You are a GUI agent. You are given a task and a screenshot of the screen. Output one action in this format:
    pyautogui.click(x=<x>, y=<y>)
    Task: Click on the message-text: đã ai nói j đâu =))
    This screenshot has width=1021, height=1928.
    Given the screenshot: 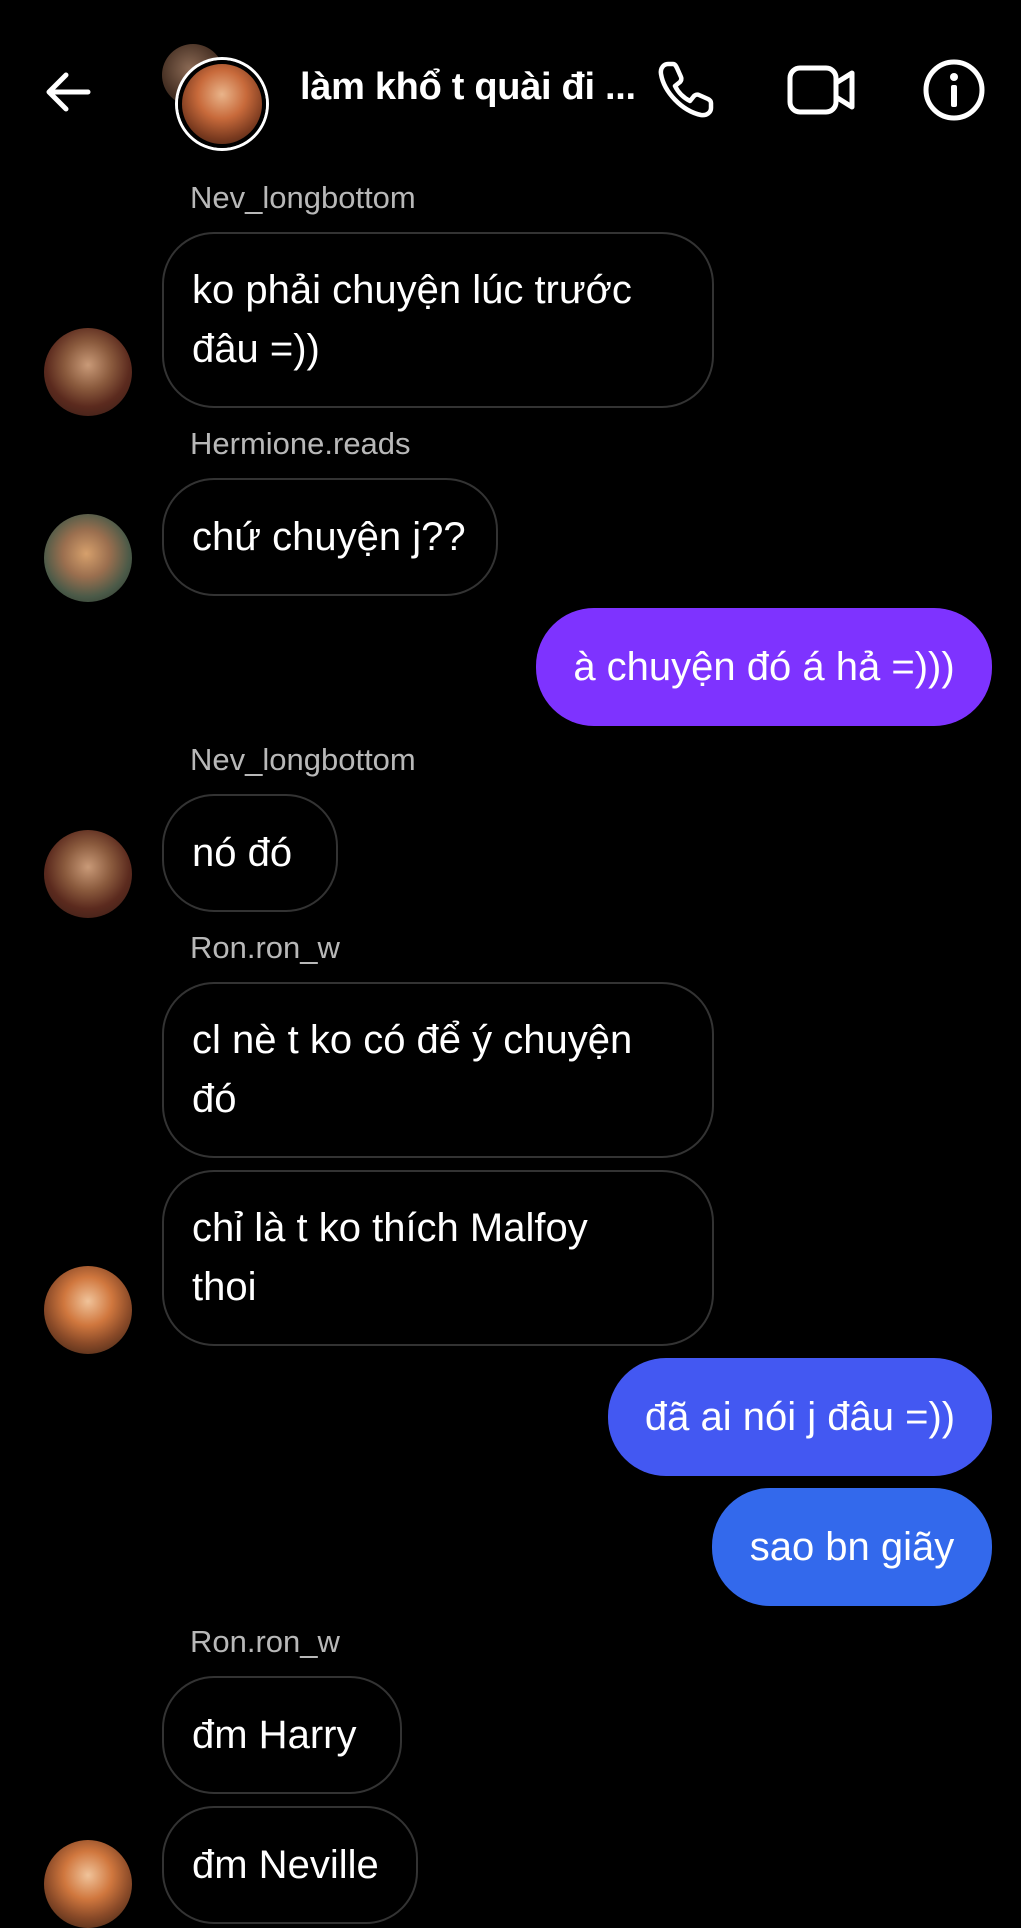 What is the action you would take?
    pyautogui.click(x=800, y=1416)
    